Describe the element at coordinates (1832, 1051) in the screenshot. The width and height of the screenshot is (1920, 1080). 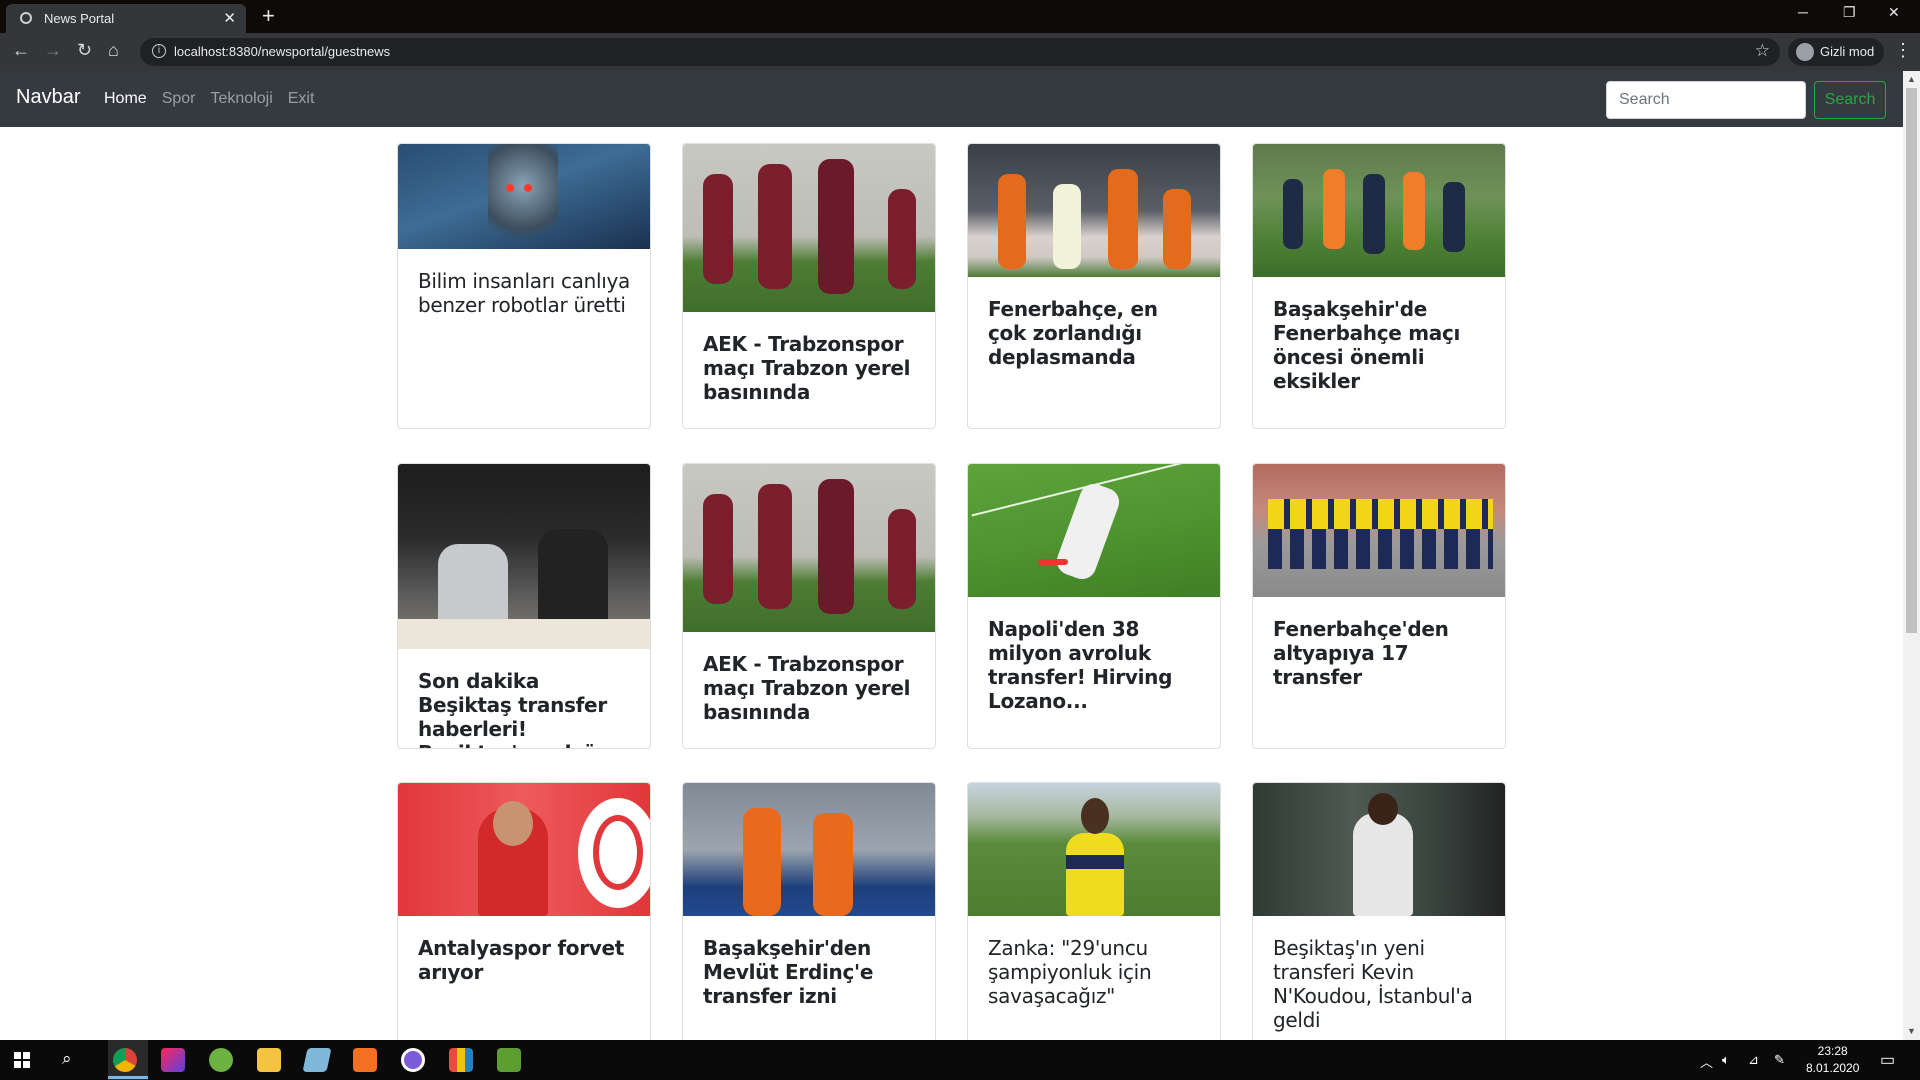
I see `clock-time: 23:28` at that location.